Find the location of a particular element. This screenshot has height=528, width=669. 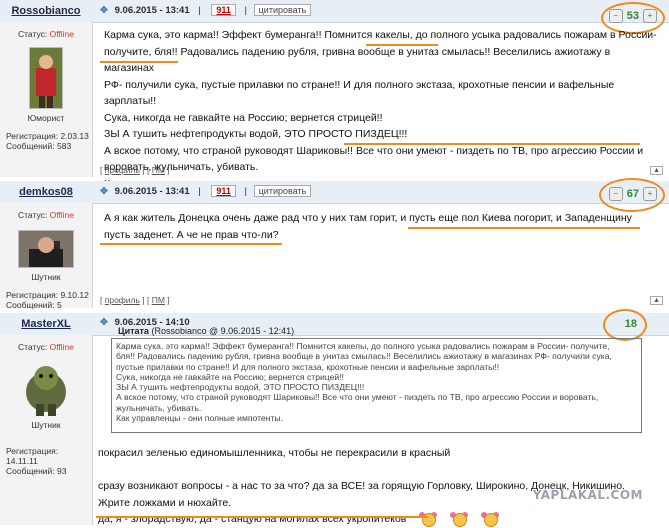

rating: − 67 + is located at coordinates (632, 194).